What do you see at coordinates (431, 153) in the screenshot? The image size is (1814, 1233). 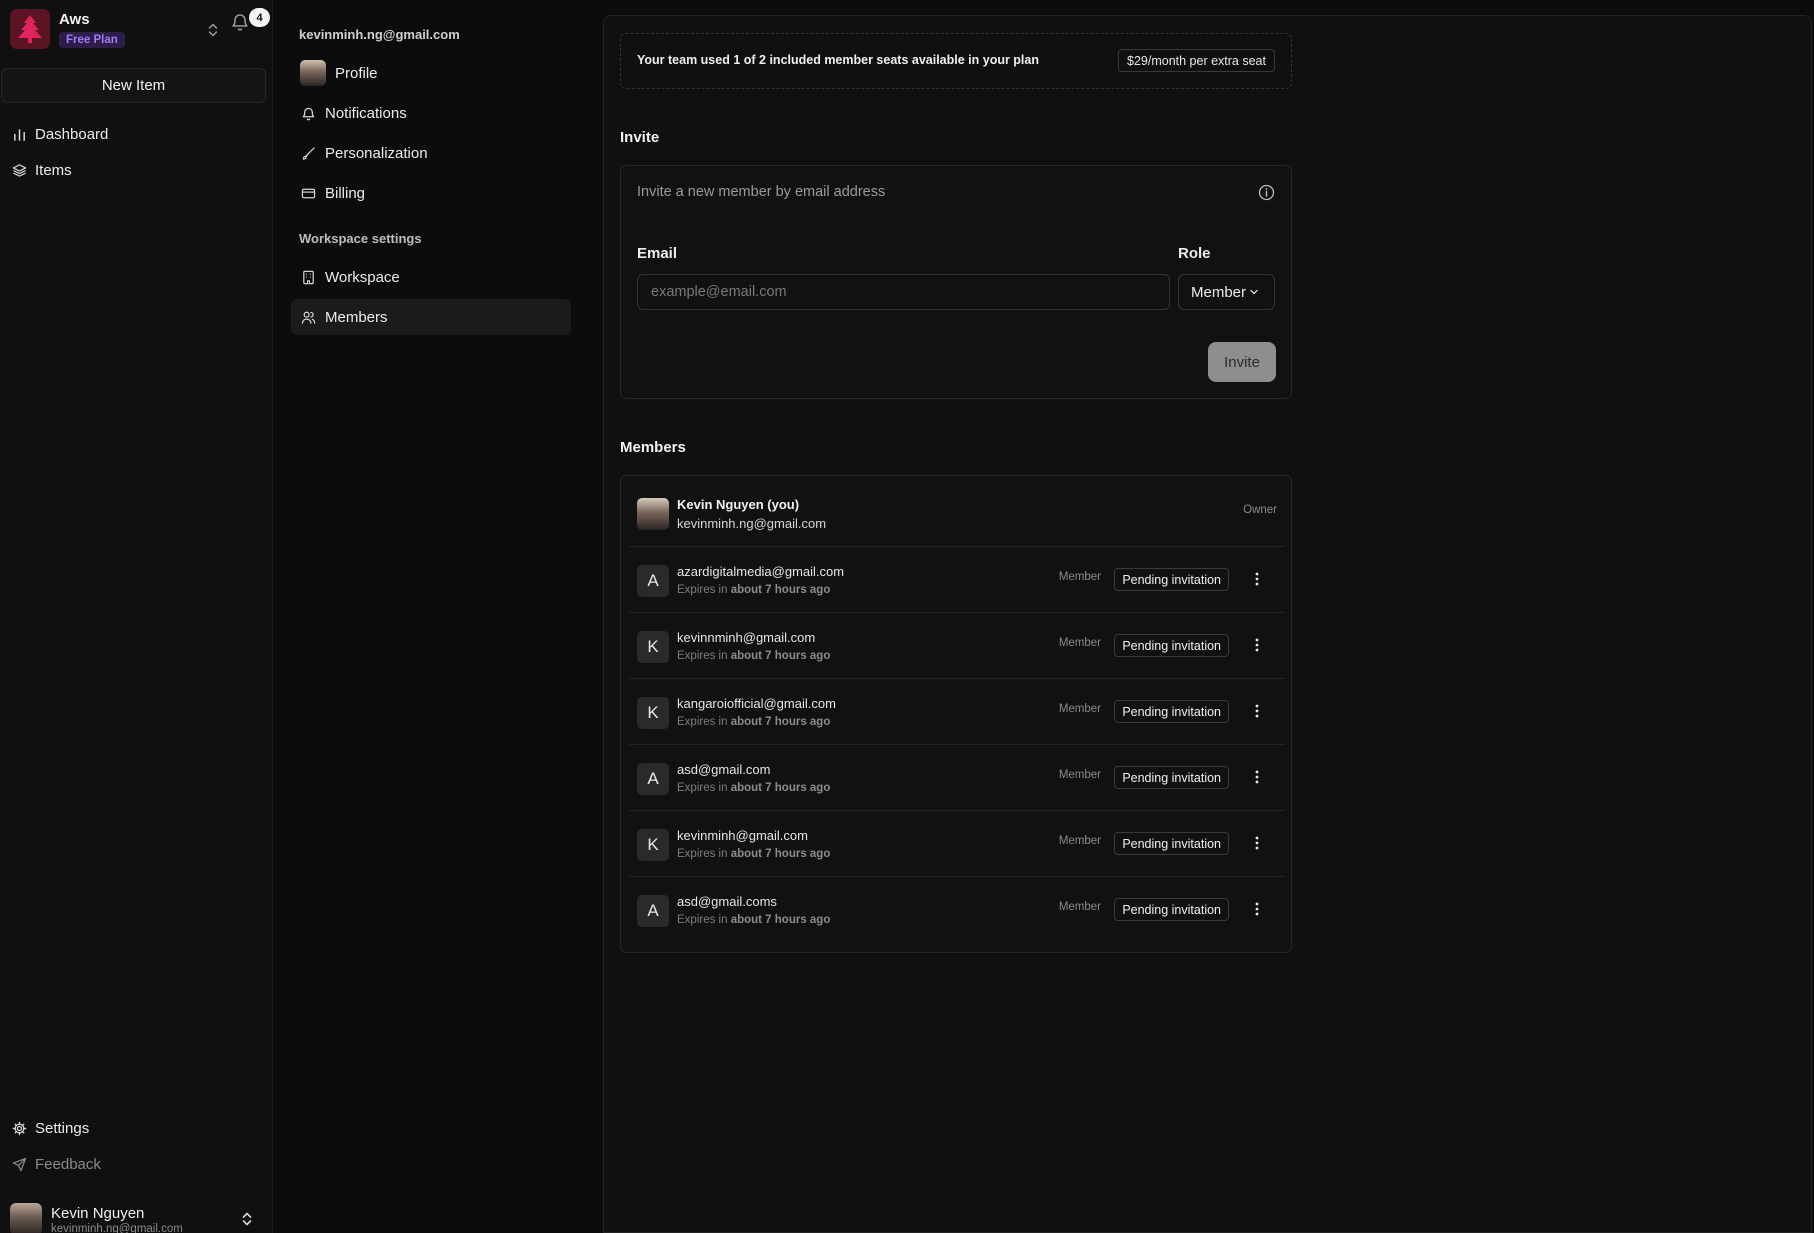 I see `settings-item-personalization: Personalization` at bounding box center [431, 153].